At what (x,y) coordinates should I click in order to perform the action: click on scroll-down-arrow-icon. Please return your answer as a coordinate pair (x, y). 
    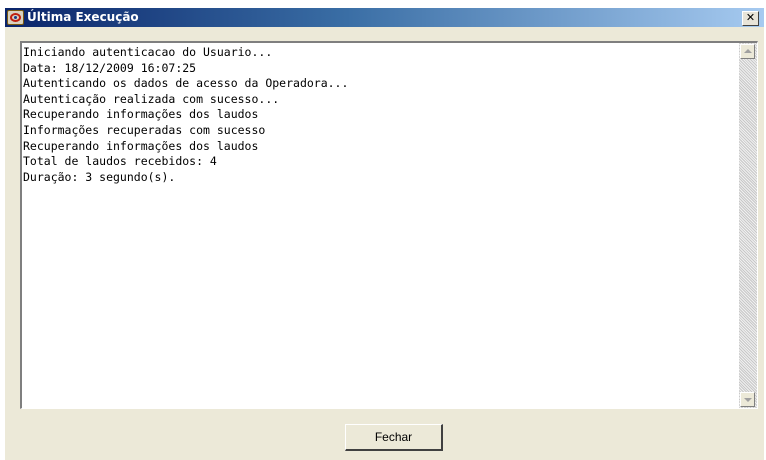
    Looking at the image, I should click on (748, 400).